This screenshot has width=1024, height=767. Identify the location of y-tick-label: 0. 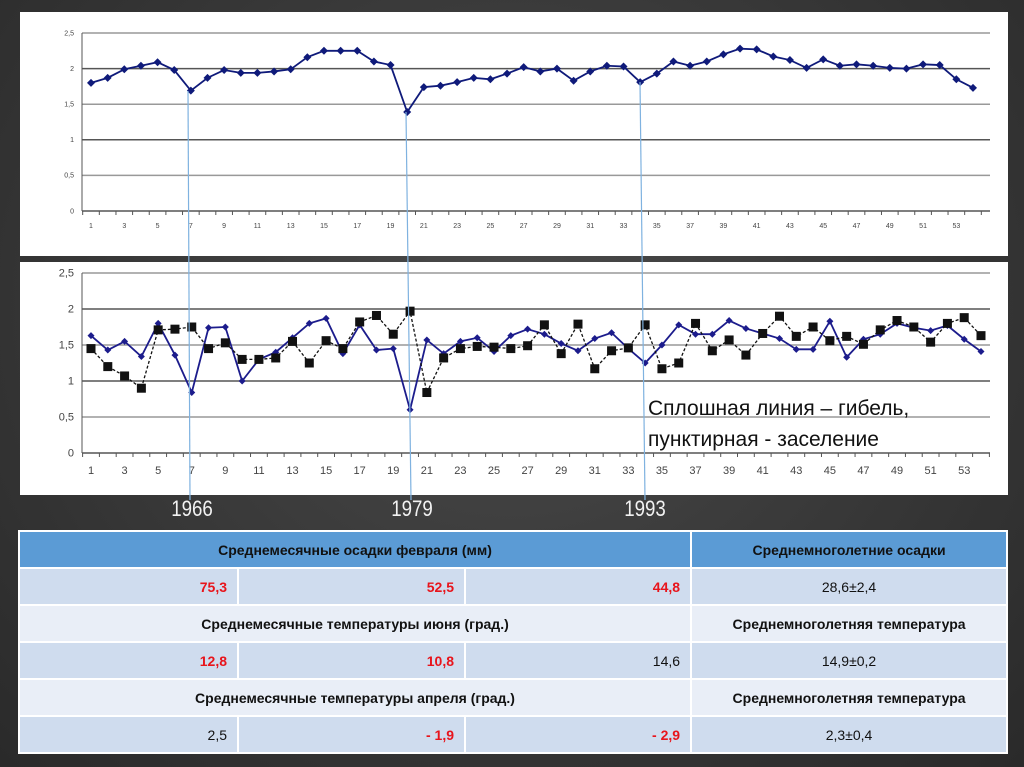
(72, 211).